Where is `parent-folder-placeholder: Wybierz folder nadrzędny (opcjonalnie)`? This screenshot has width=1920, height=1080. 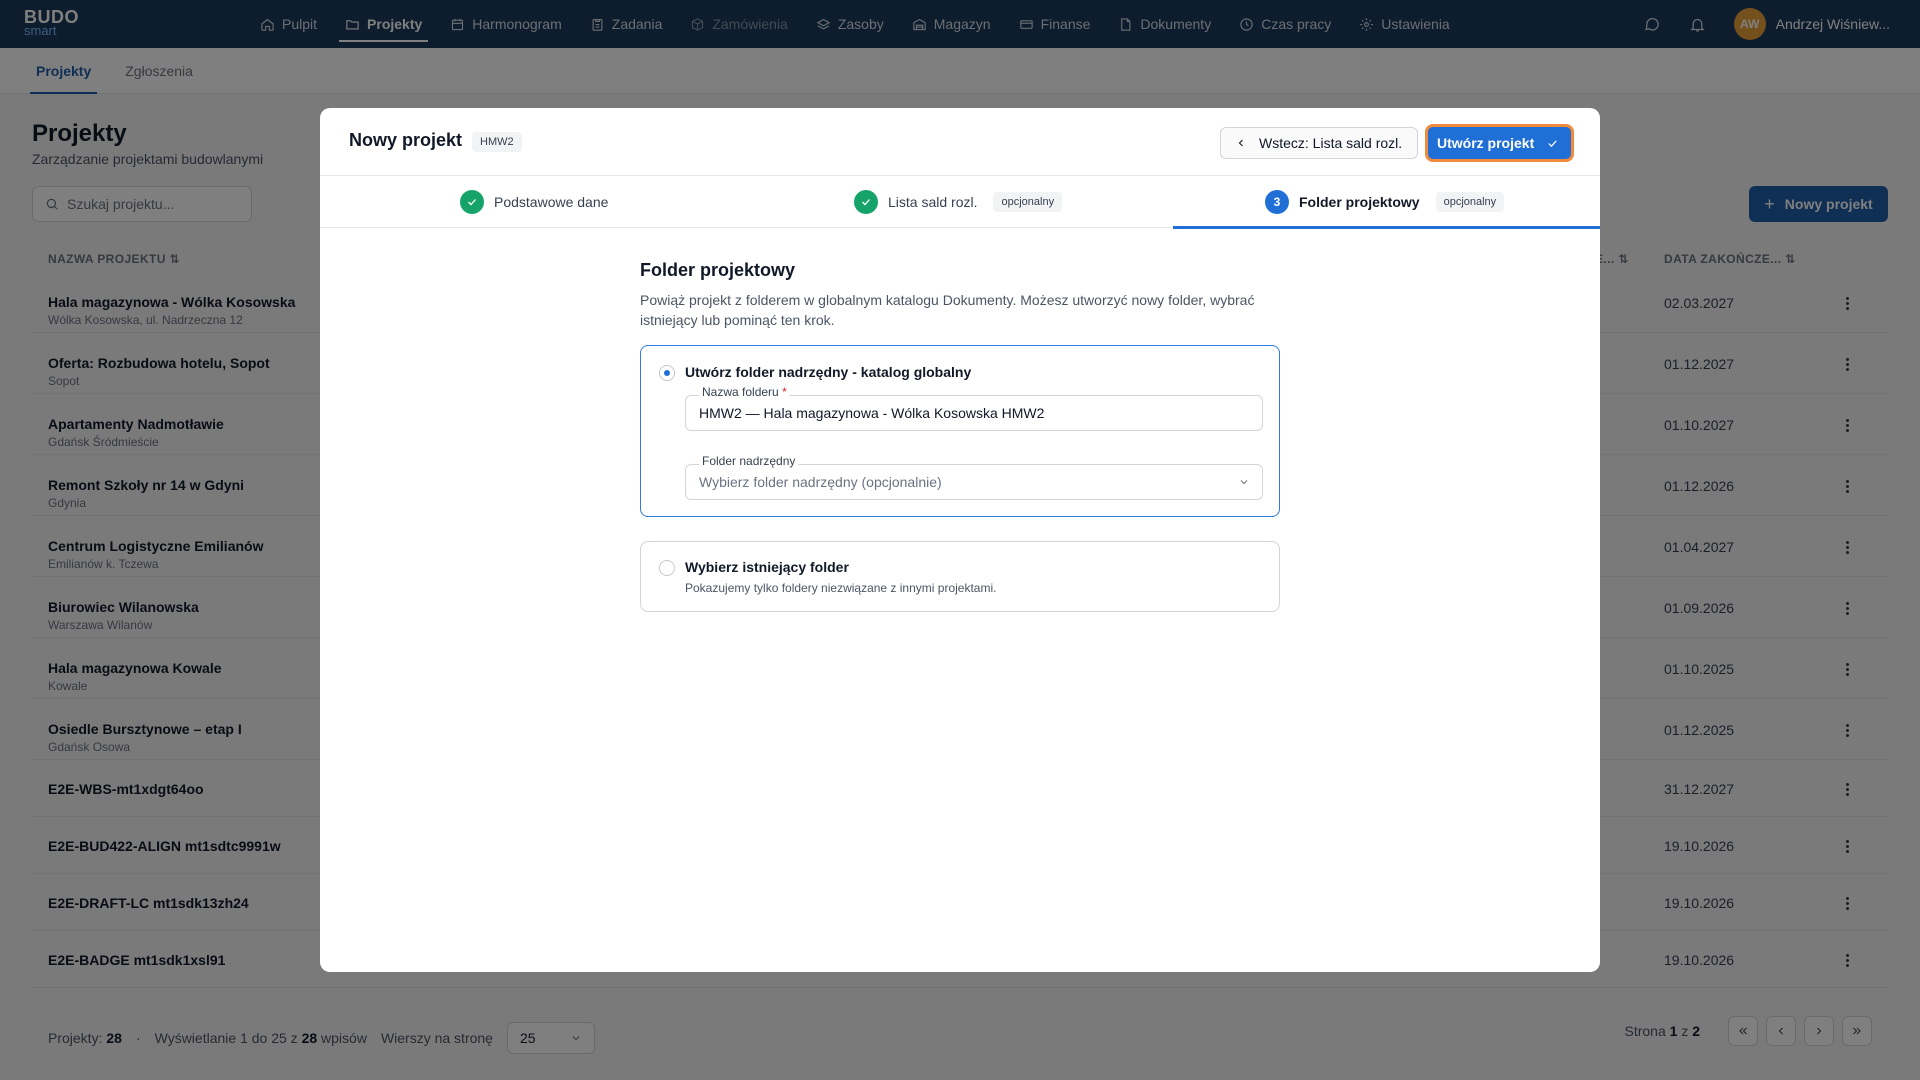 parent-folder-placeholder: Wybierz folder nadrzędny (opcjonalnie) is located at coordinates (820, 482).